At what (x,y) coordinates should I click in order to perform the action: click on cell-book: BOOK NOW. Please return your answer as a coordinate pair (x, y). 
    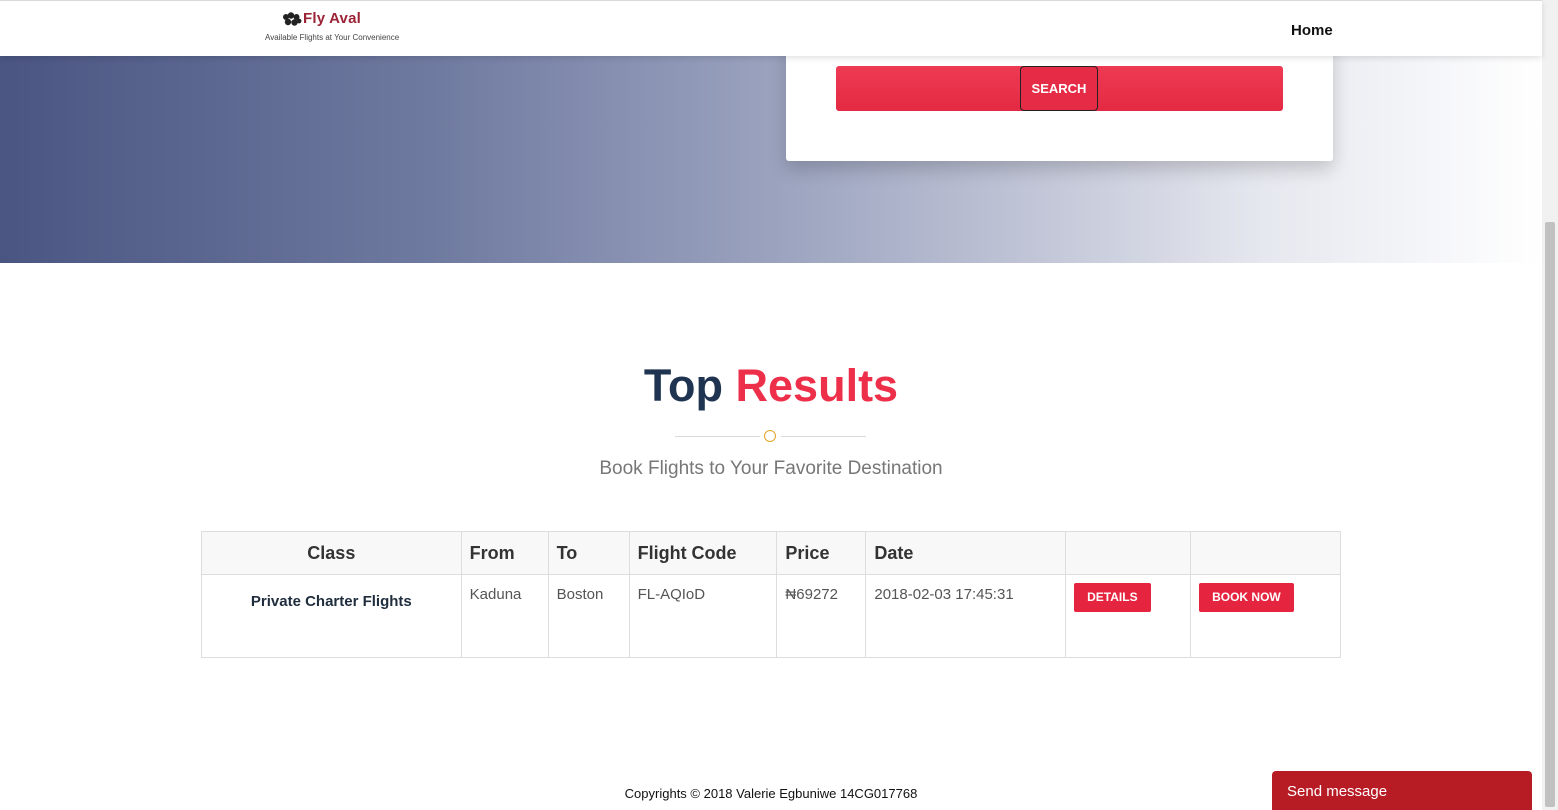
    Looking at the image, I should click on (1265, 616).